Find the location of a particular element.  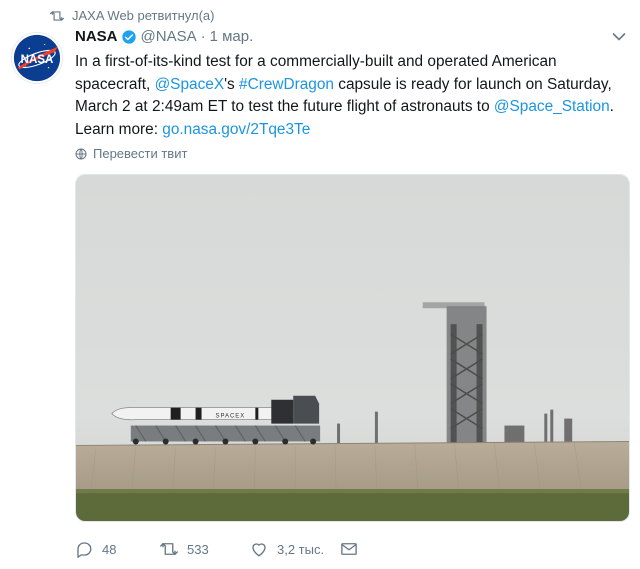

direct-message-button is located at coordinates (349, 549).